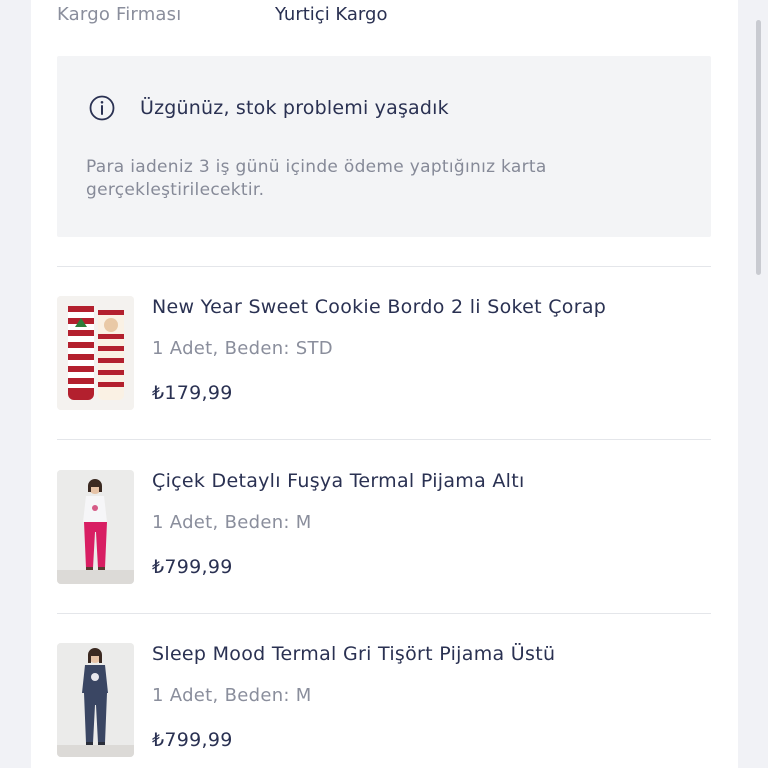 The image size is (768, 768). What do you see at coordinates (353, 654) in the screenshot?
I see `product-name: Sleep Mood Termal Gri Tişört Pijama Üstü` at bounding box center [353, 654].